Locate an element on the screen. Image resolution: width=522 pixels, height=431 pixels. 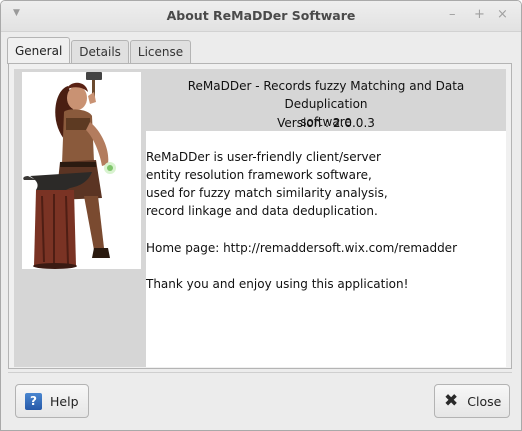
tab-details: Details is located at coordinates (100, 51).